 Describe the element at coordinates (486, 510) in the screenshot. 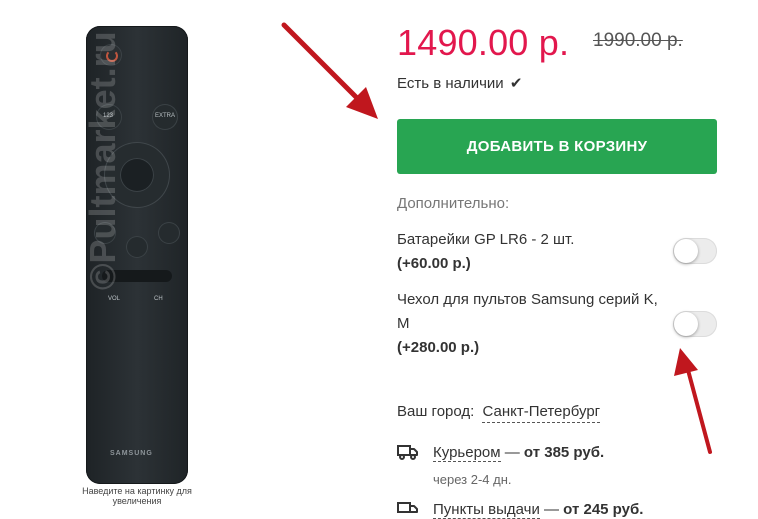

I see `pickup-link: Пункты выдачи` at that location.